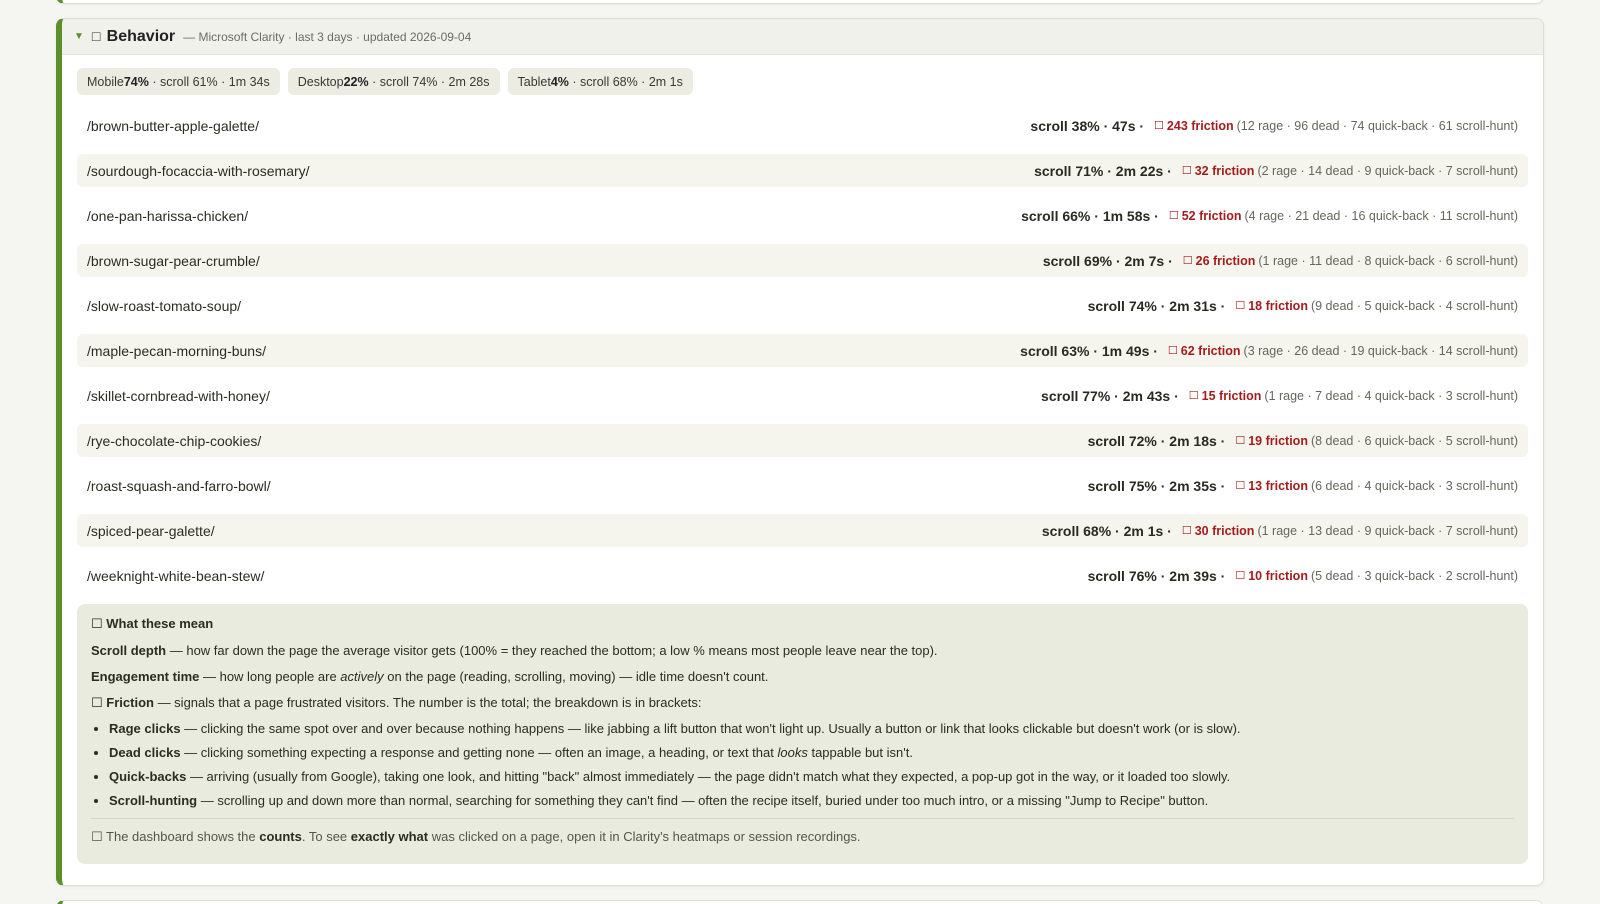 The image size is (1600, 904). I want to click on friction-total: 52 friction, so click(1211, 215).